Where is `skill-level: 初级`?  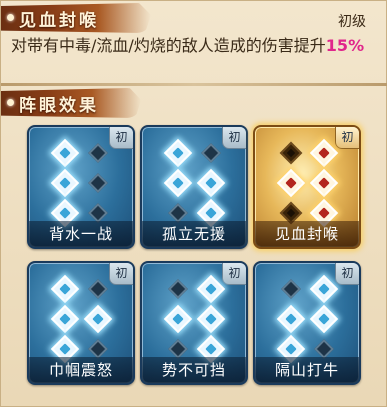
skill-level: 初级 is located at coordinates (352, 22).